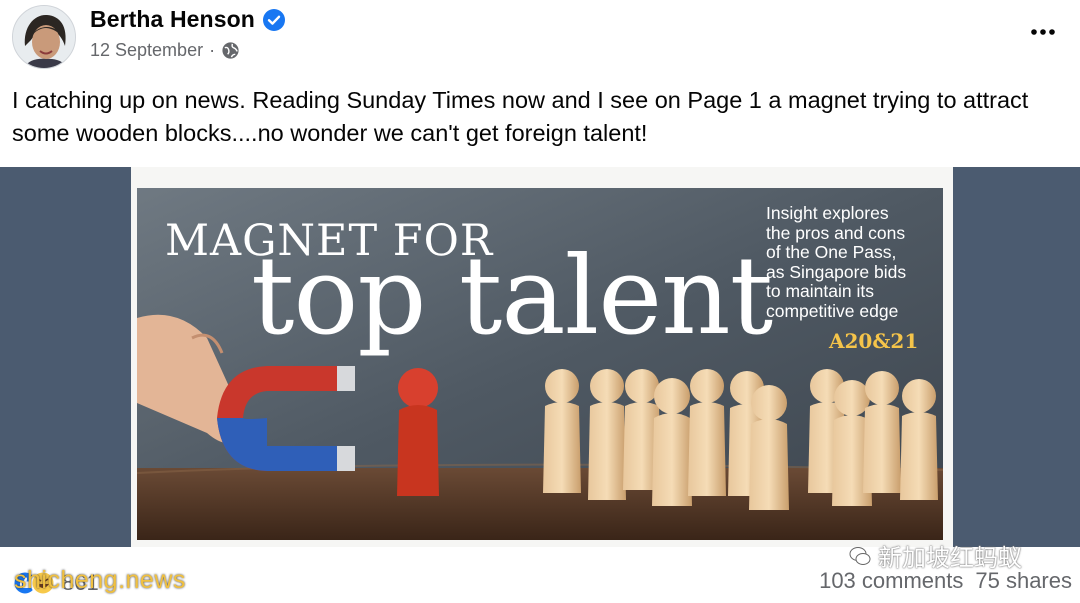  What do you see at coordinates (832, 310) in the screenshot?
I see `insight-line: competitive edge` at bounding box center [832, 310].